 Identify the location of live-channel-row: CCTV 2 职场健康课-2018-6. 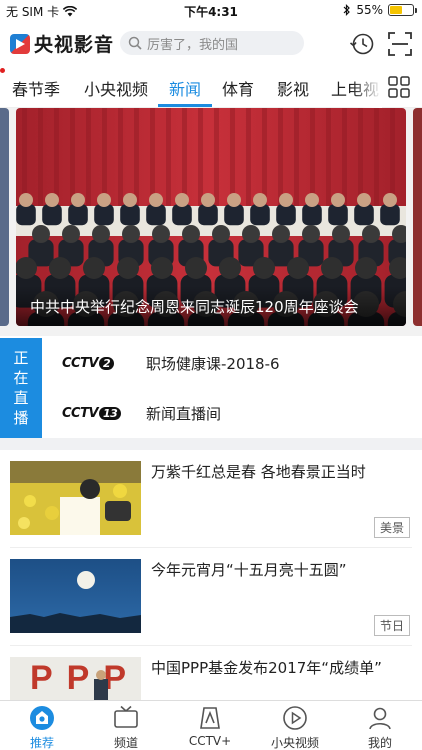
(171, 363).